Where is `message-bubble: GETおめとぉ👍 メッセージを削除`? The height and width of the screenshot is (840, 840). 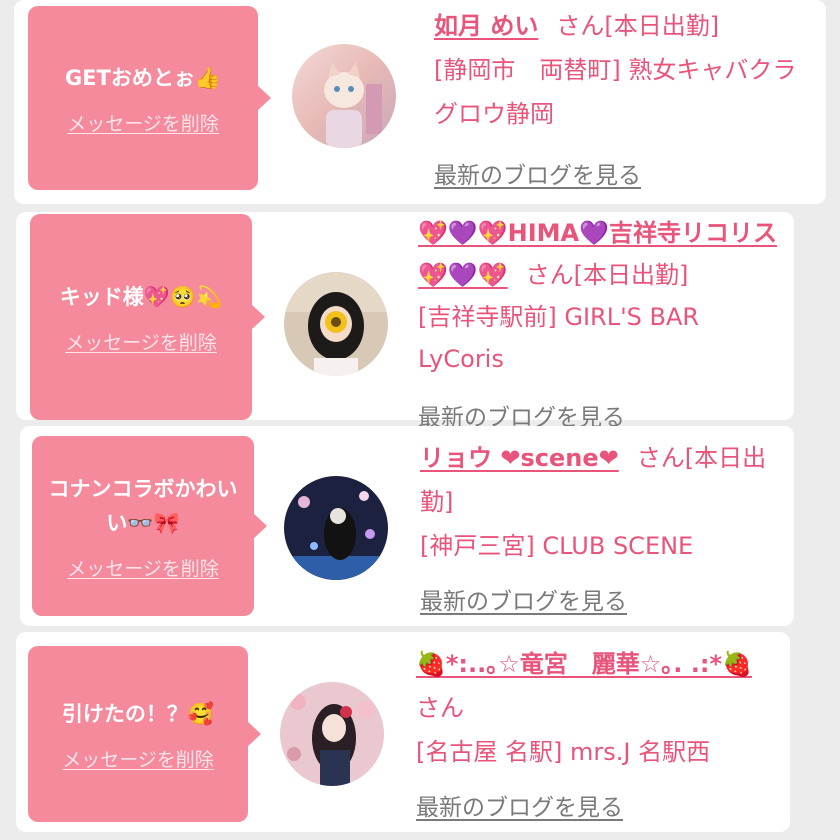 message-bubble: GETおめとぉ👍 メッセージを削除 is located at coordinates (149, 98).